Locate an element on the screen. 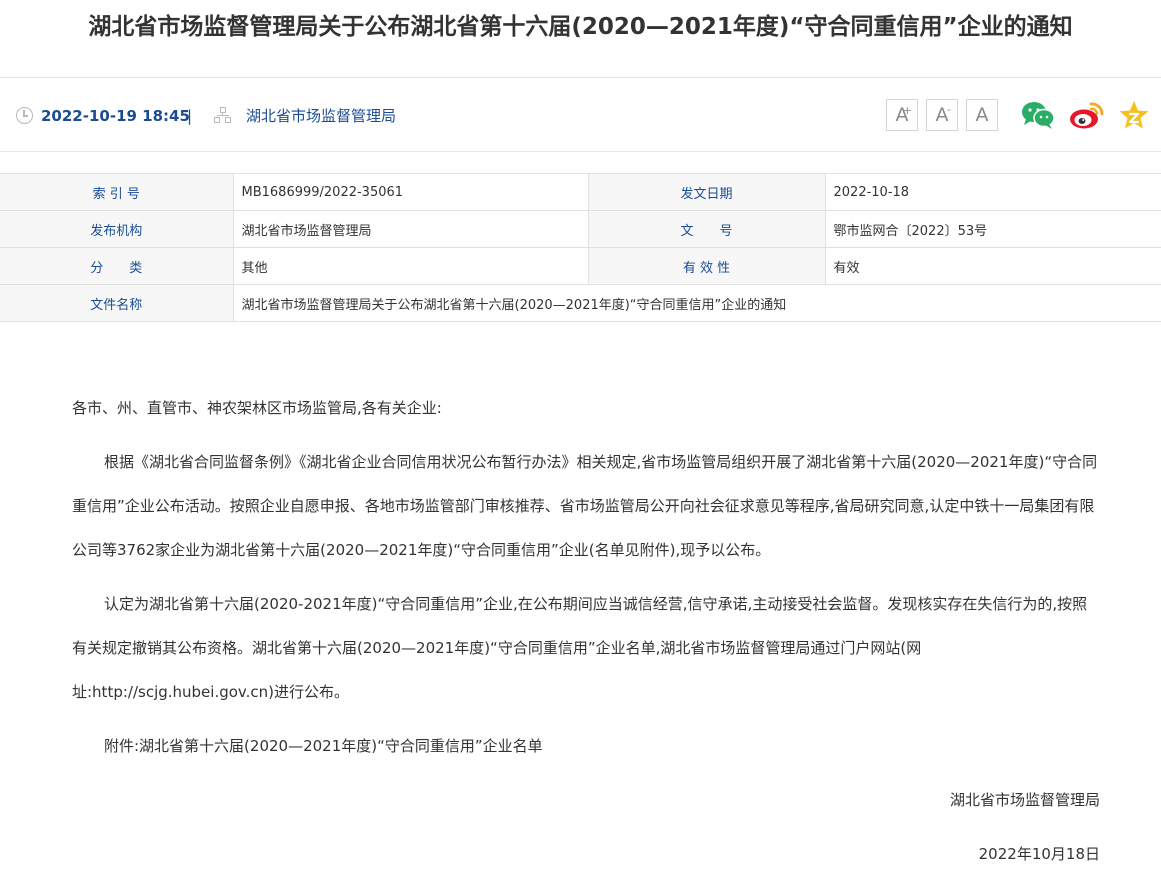 The height and width of the screenshot is (876, 1161). publish-date: 2022-10-19 18:45 is located at coordinates (115, 116).